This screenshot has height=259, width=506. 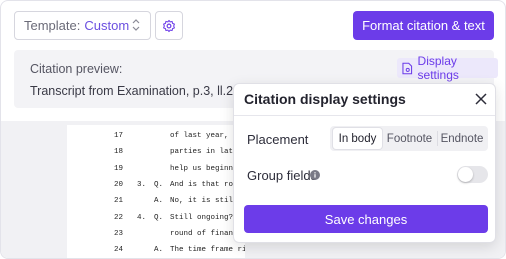 I want to click on placement-option-endnote: Endnote, so click(x=462, y=138).